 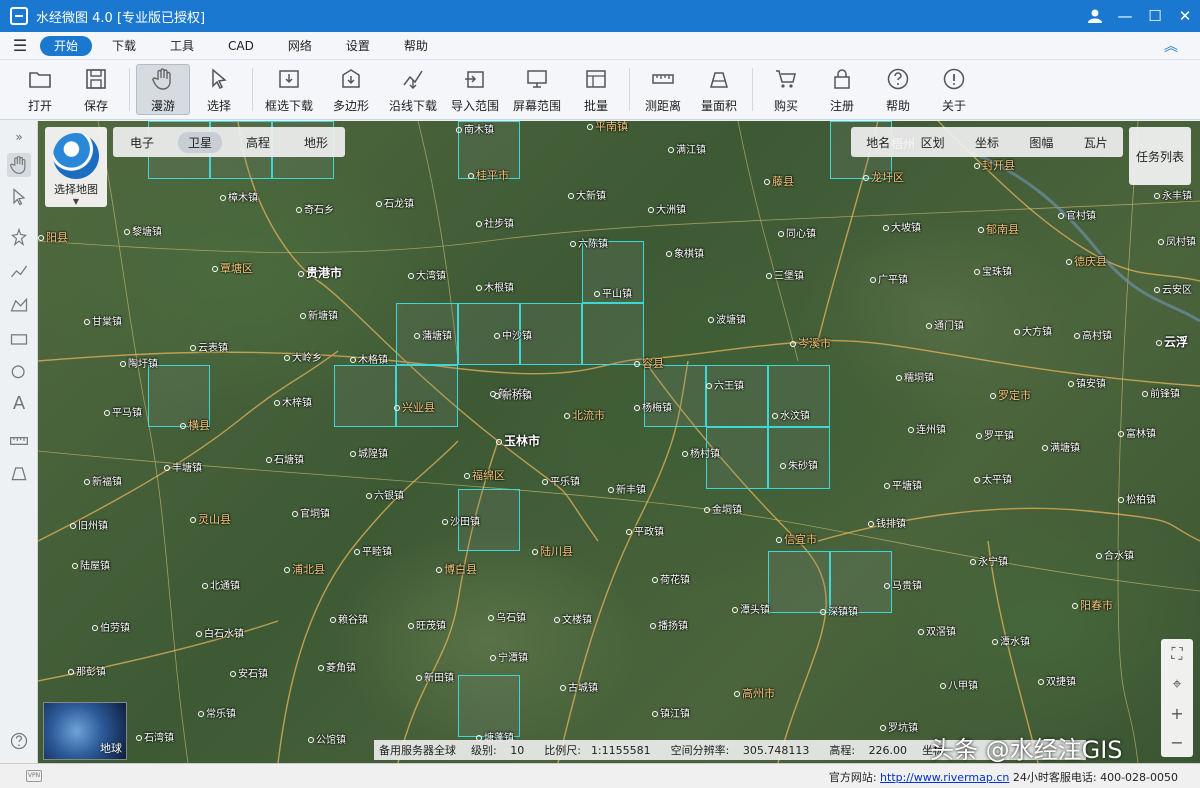 I want to click on place-label: 罗坑镇, so click(x=899, y=726).